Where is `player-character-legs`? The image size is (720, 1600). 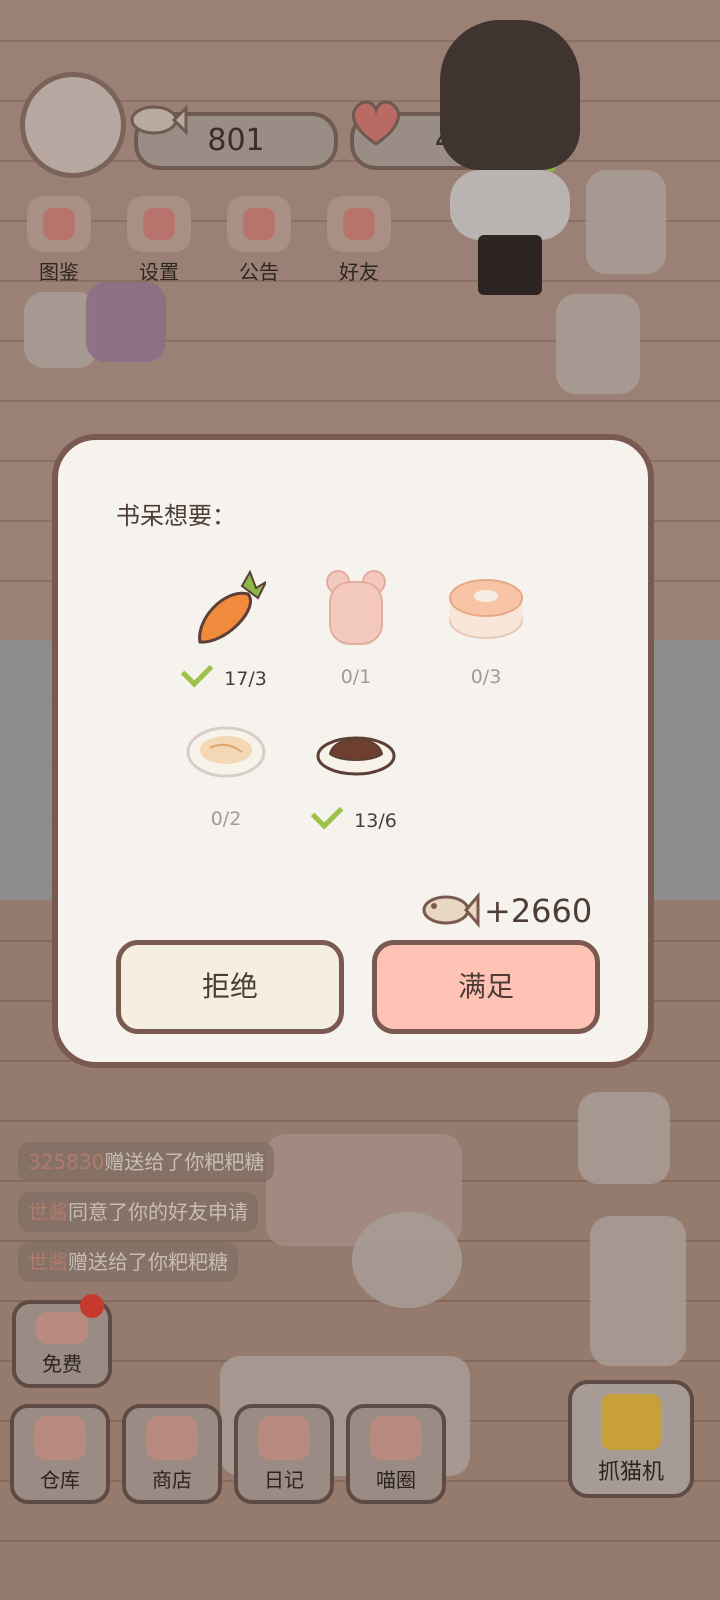 player-character-legs is located at coordinates (510, 265).